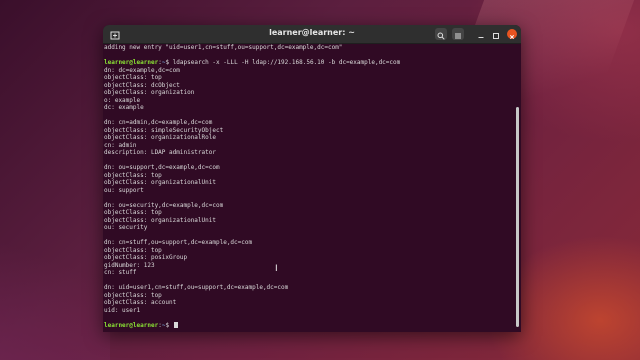 This screenshot has width=640, height=360. I want to click on close-button, so click(512, 34).